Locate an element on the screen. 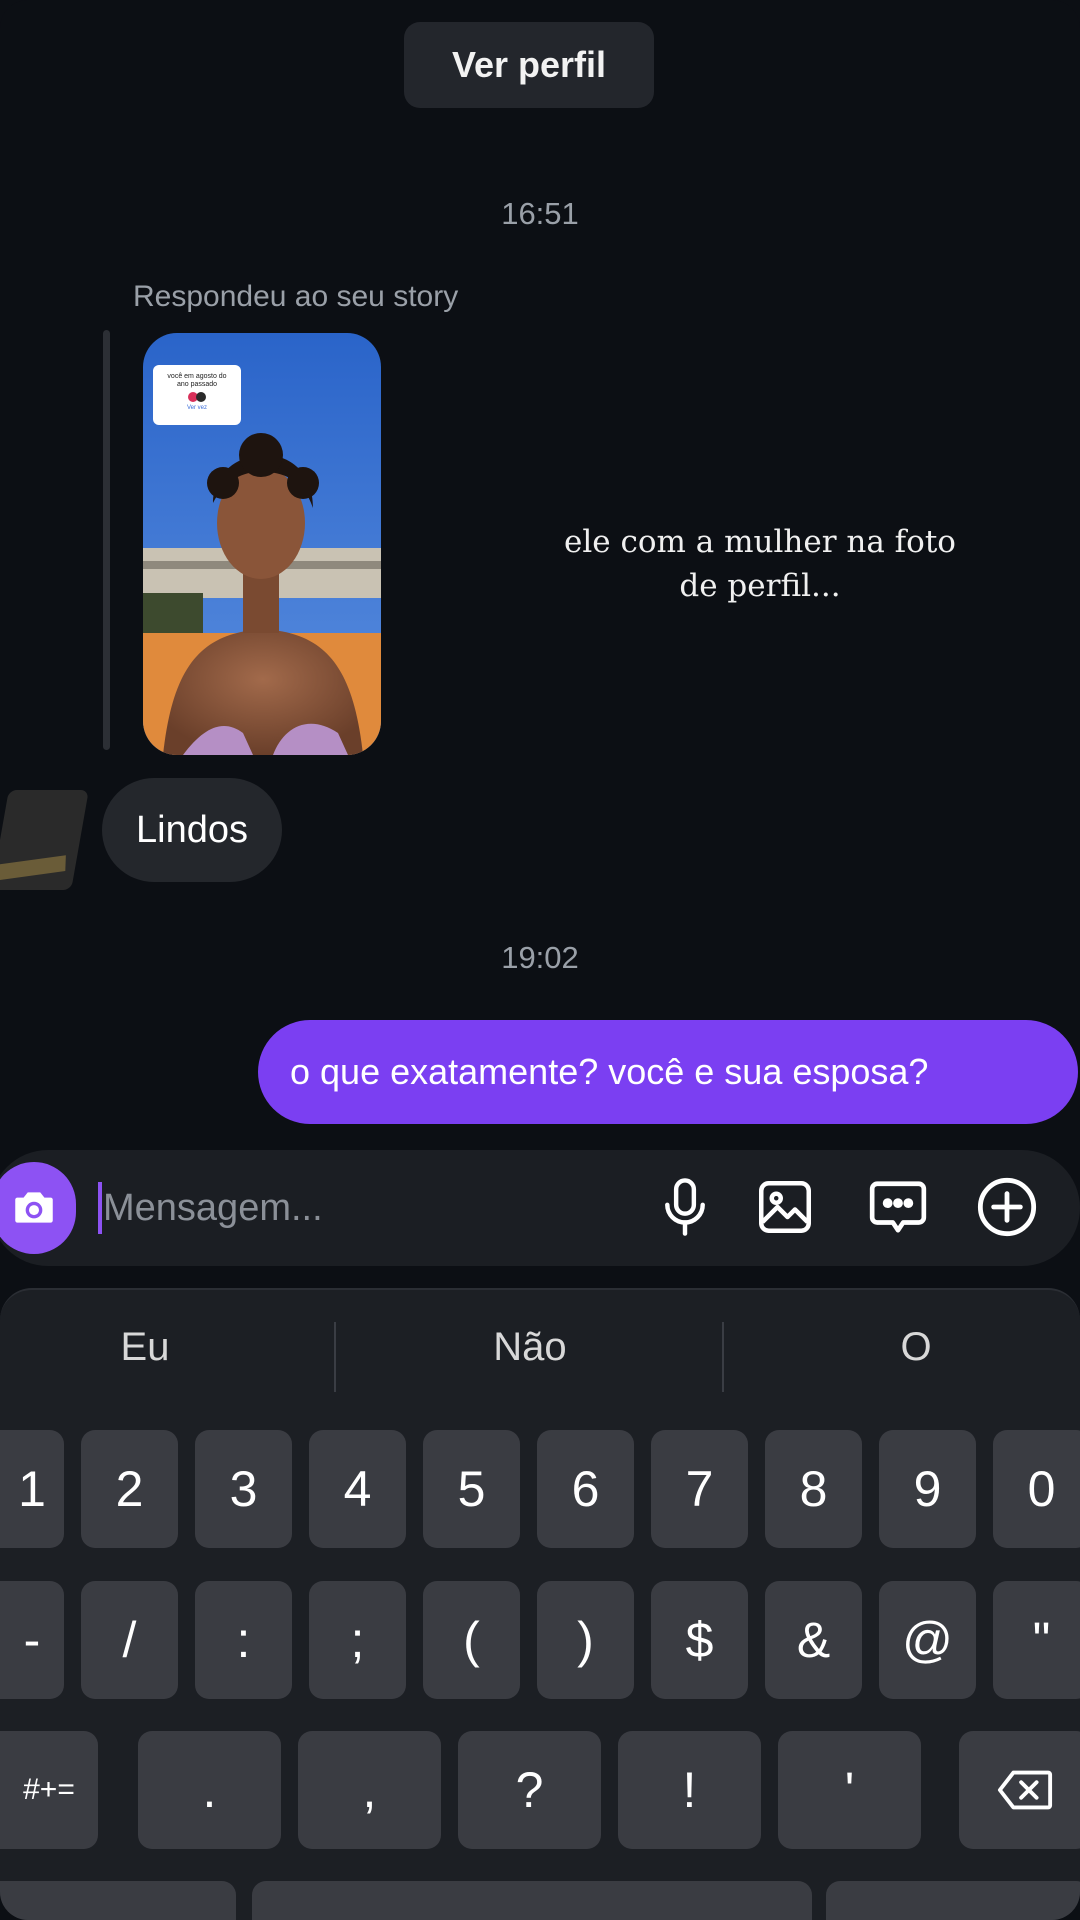 The height and width of the screenshot is (1920, 1080). key-exclamation: ! is located at coordinates (689, 1790).